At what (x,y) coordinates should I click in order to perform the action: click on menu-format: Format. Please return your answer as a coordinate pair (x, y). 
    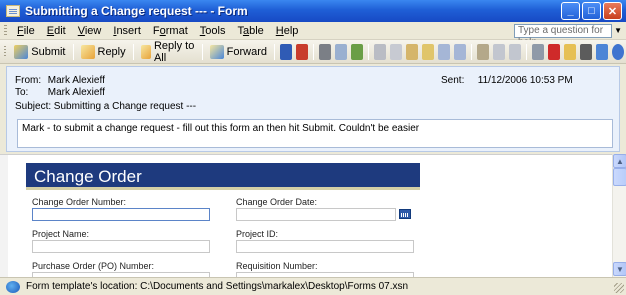
    Looking at the image, I should click on (170, 31).